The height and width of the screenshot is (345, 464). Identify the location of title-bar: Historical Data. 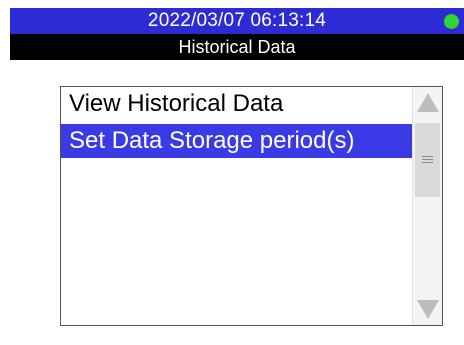
(237, 47).